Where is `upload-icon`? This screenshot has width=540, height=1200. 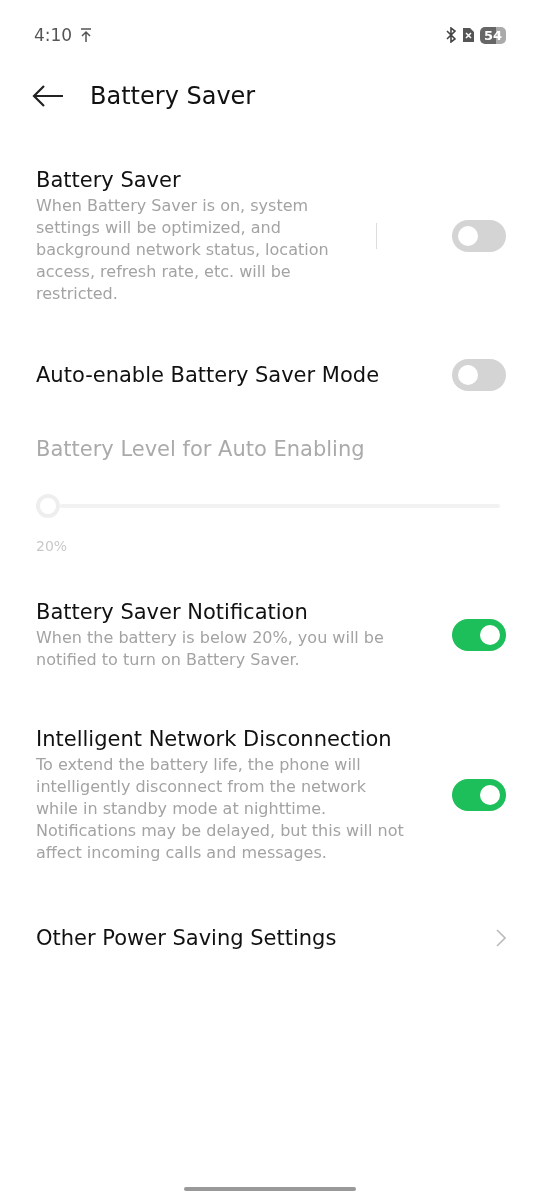 upload-icon is located at coordinates (86, 35).